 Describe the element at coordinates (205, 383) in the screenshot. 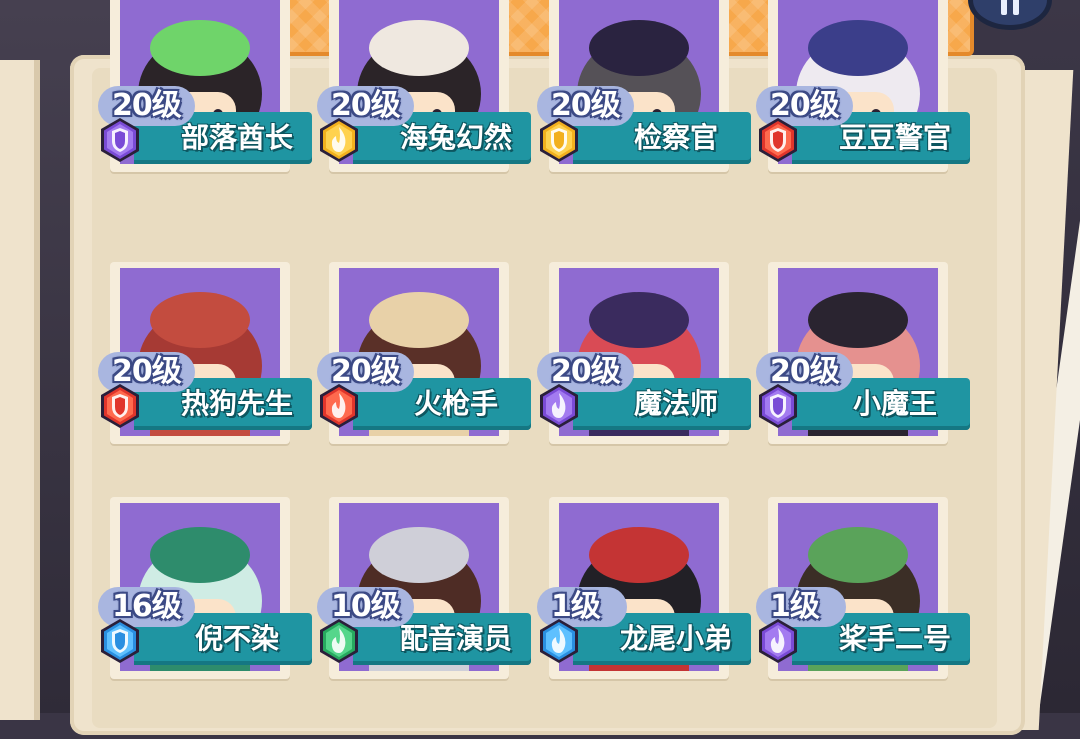

I see `character-card: 热狗先生 20级` at that location.